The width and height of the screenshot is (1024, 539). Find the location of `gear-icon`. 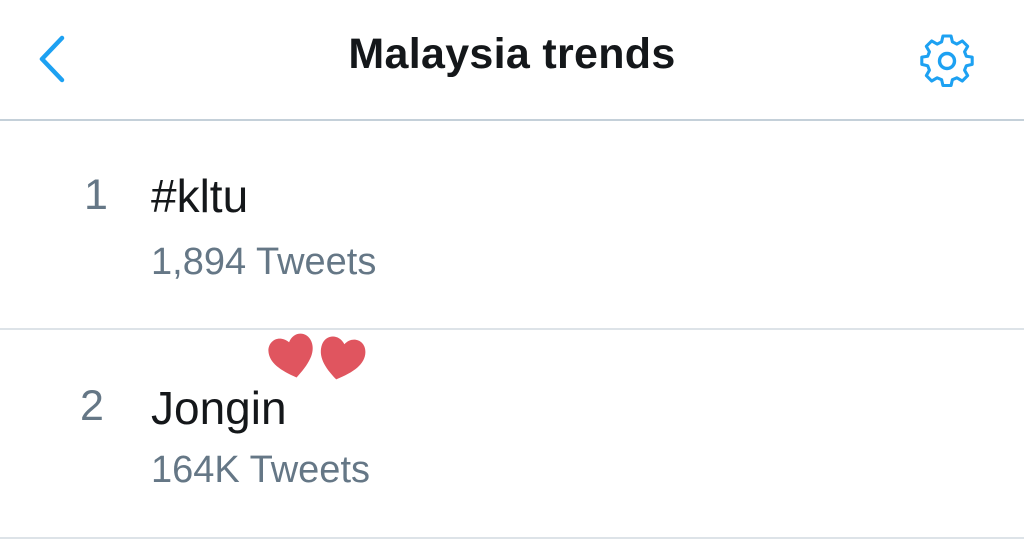

gear-icon is located at coordinates (947, 61).